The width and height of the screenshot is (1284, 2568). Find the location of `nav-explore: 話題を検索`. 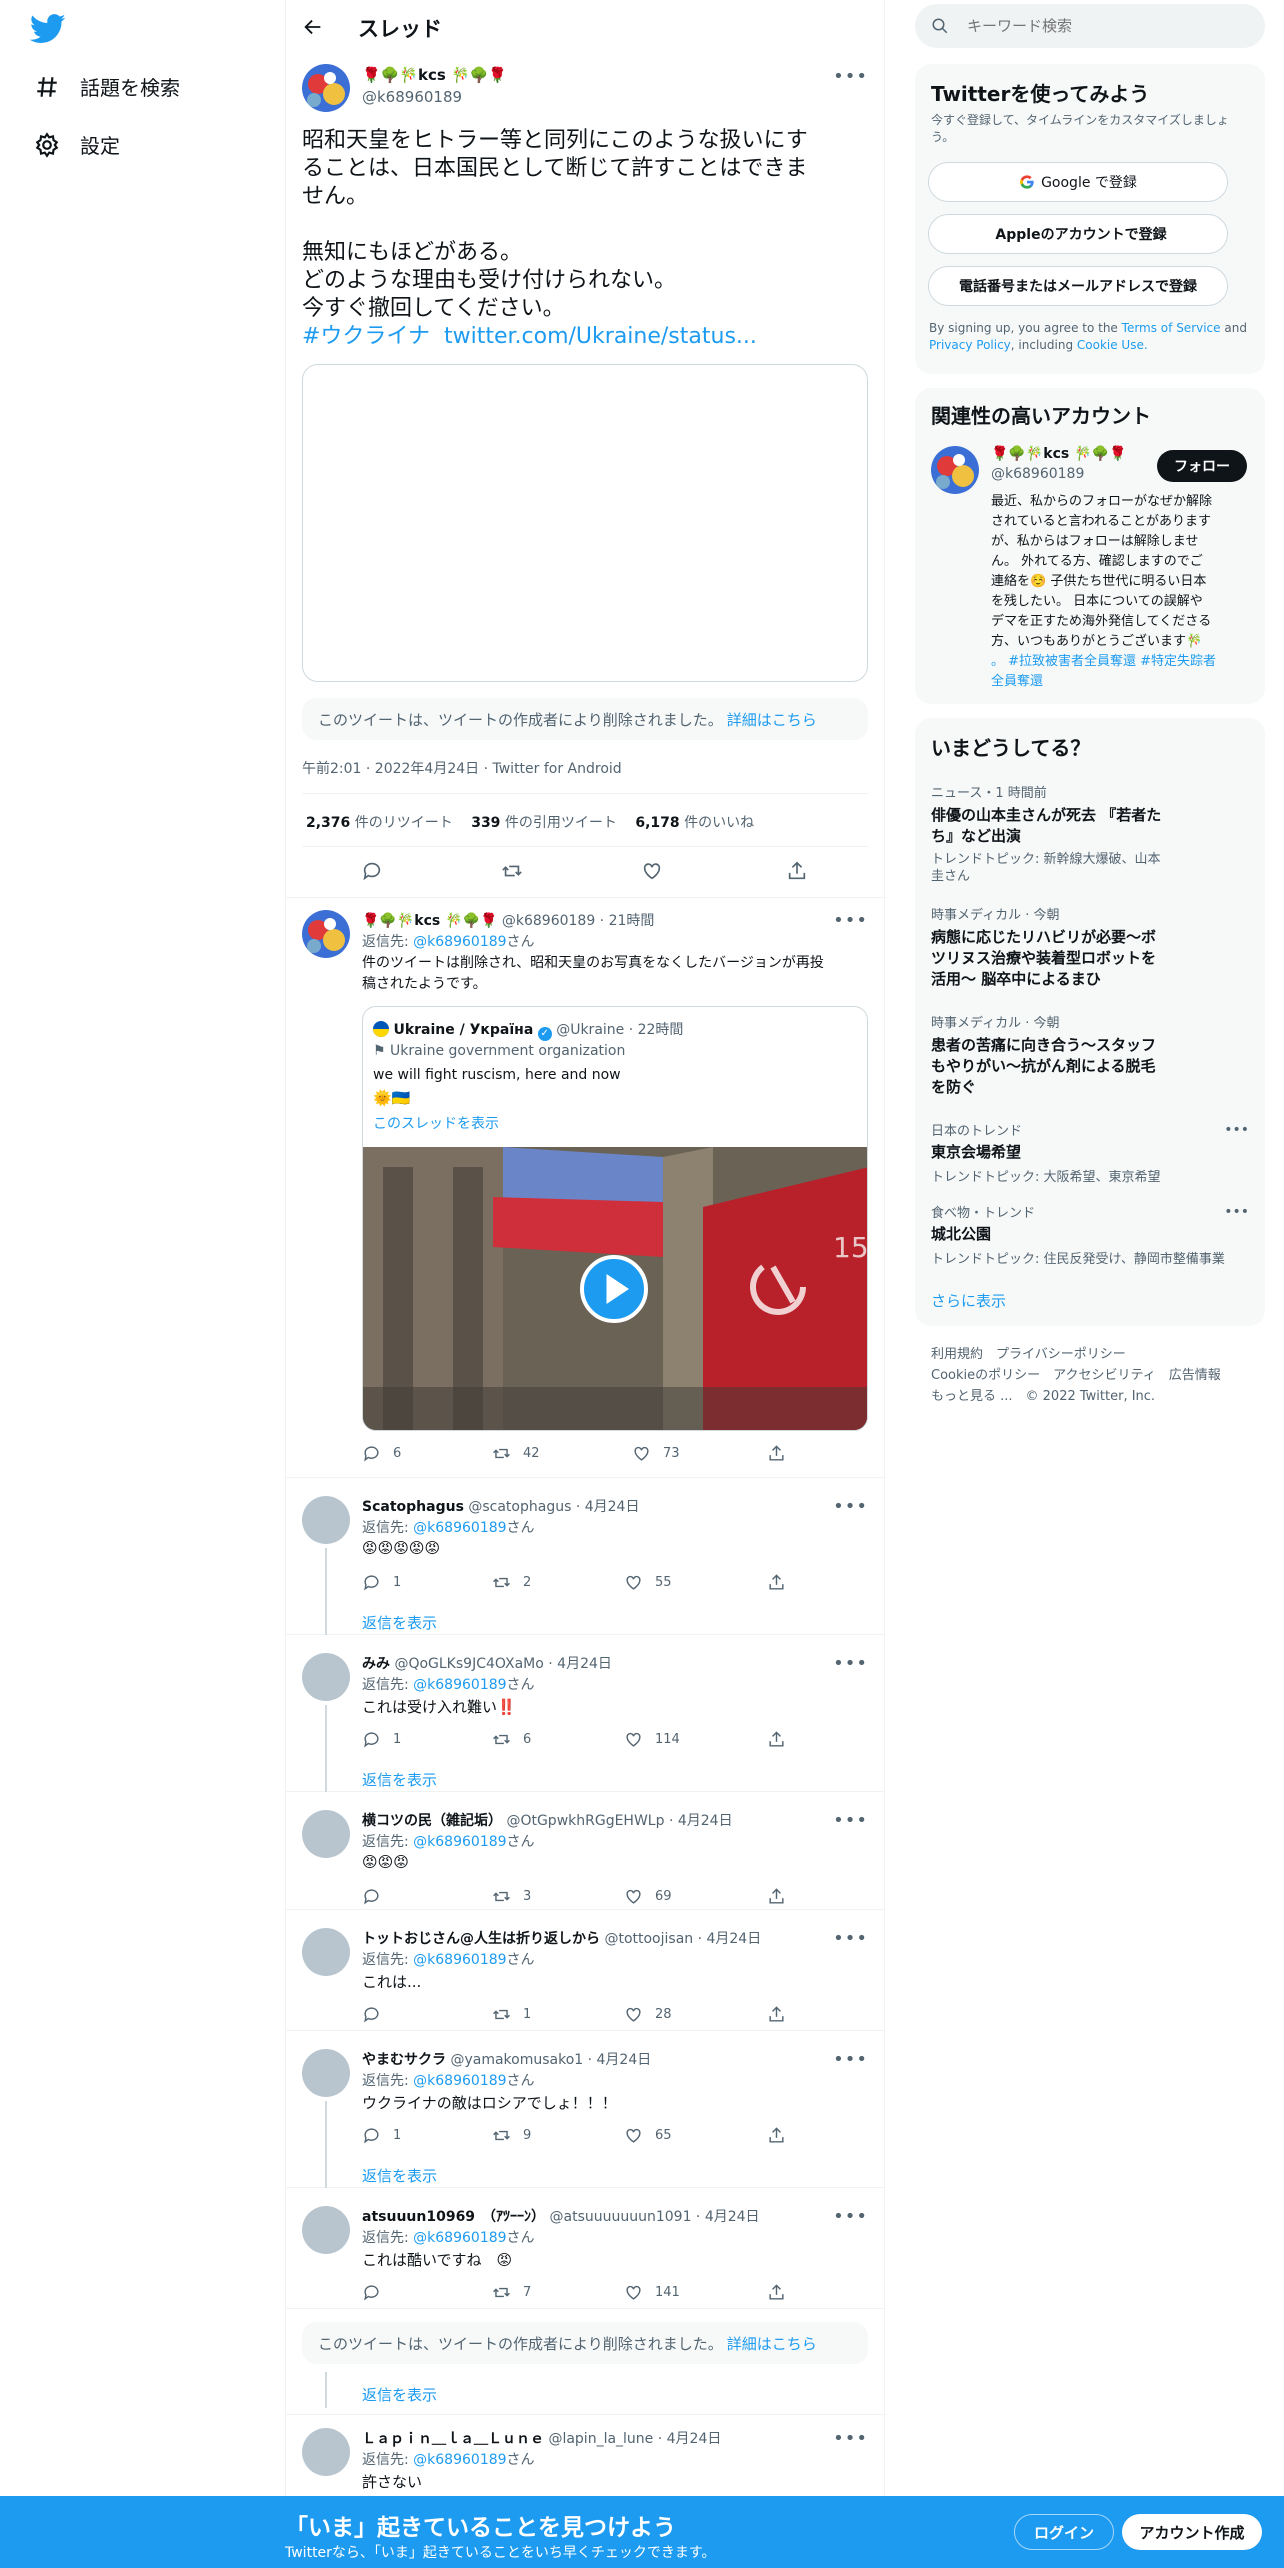

nav-explore: 話題を検索 is located at coordinates (107, 86).